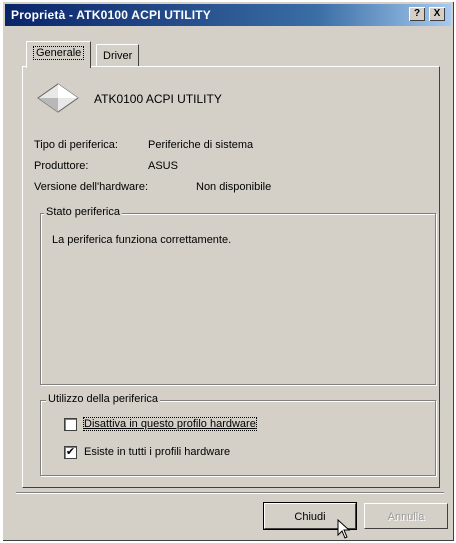 Image resolution: width=456 pixels, height=543 pixels. I want to click on window-title: Proprietà - ATK0100 ACPI UTILITY, so click(111, 15).